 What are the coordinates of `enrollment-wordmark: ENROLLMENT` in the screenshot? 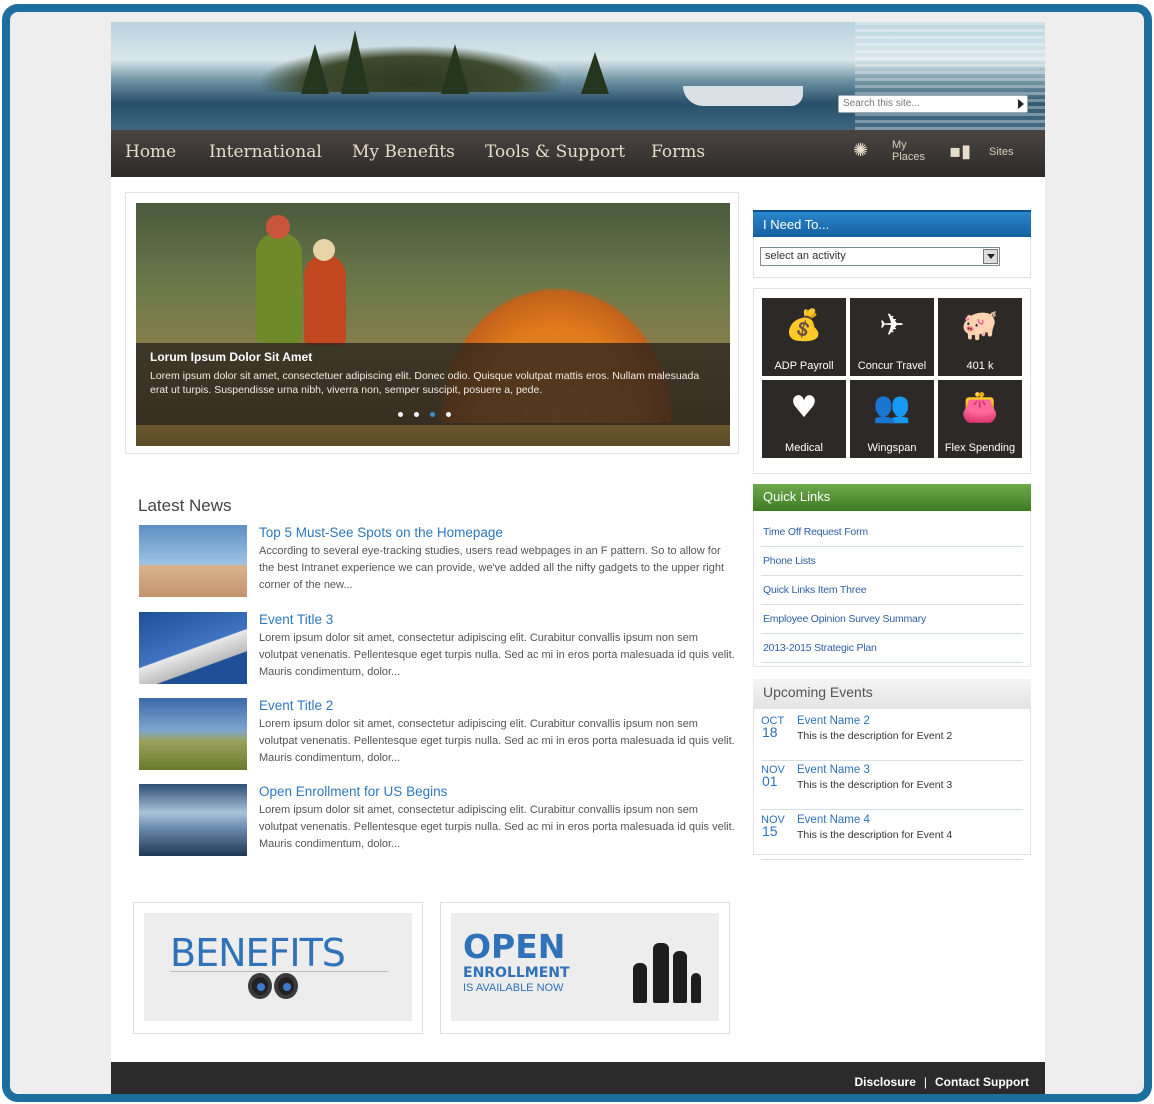 It's located at (516, 973).